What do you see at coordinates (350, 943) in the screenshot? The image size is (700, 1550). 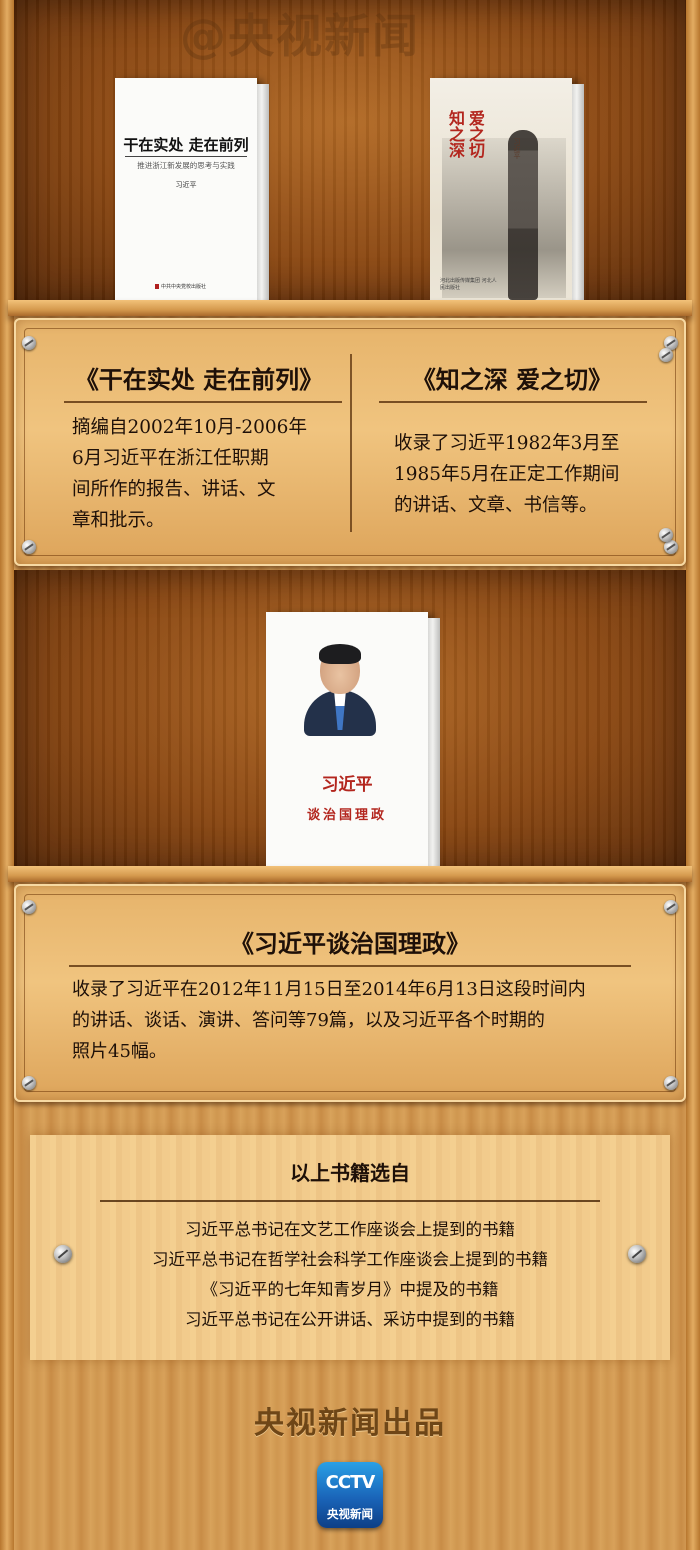 I see `book-title-tan-zhi-guo-li-zheng: 《习近平谈治国理政》` at bounding box center [350, 943].